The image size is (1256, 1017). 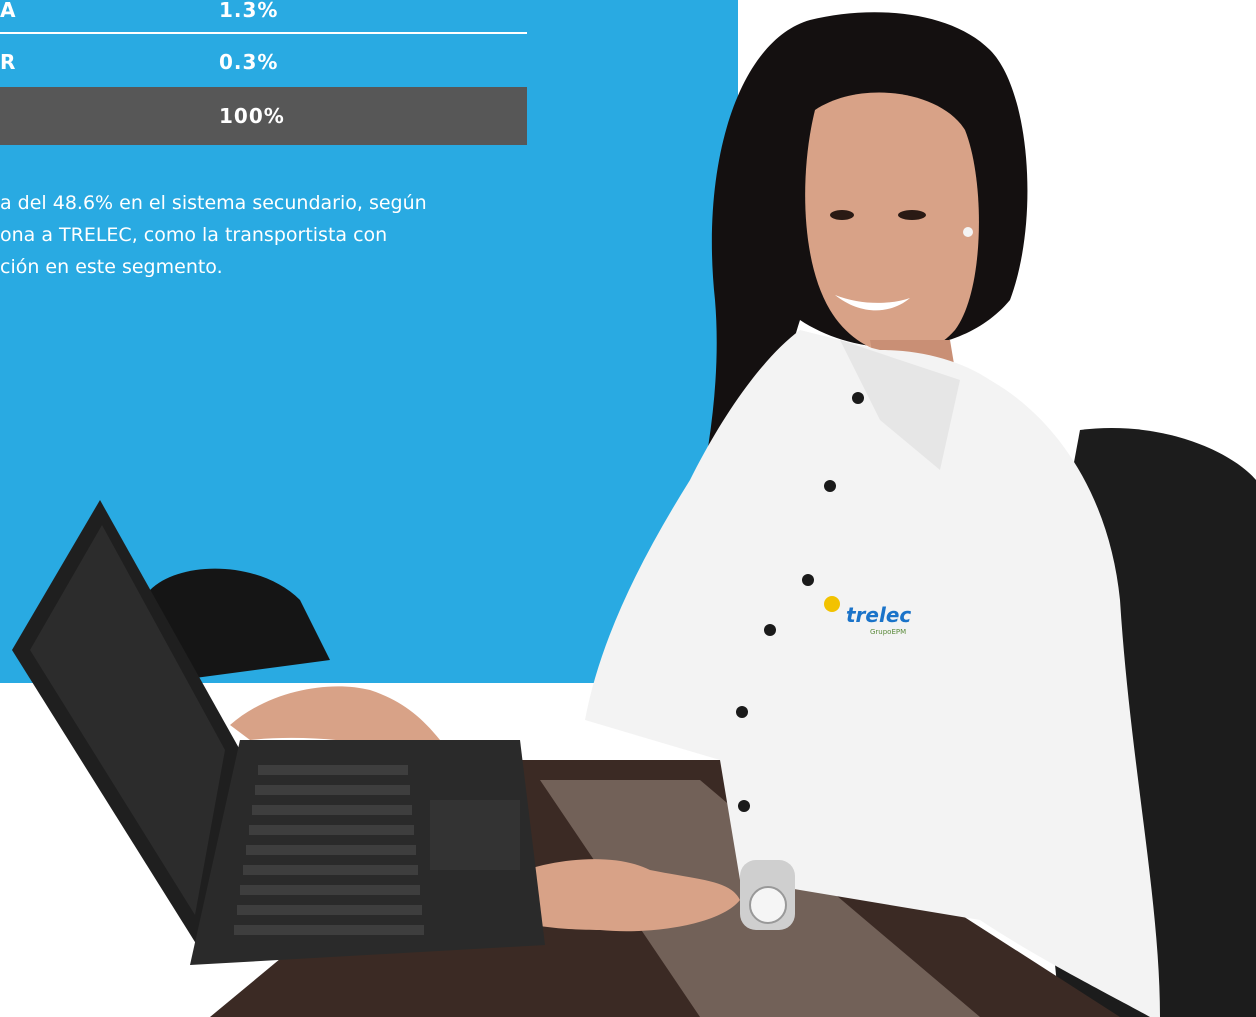 What do you see at coordinates (329, 850) in the screenshot?
I see `laptop-keyboard` at bounding box center [329, 850].